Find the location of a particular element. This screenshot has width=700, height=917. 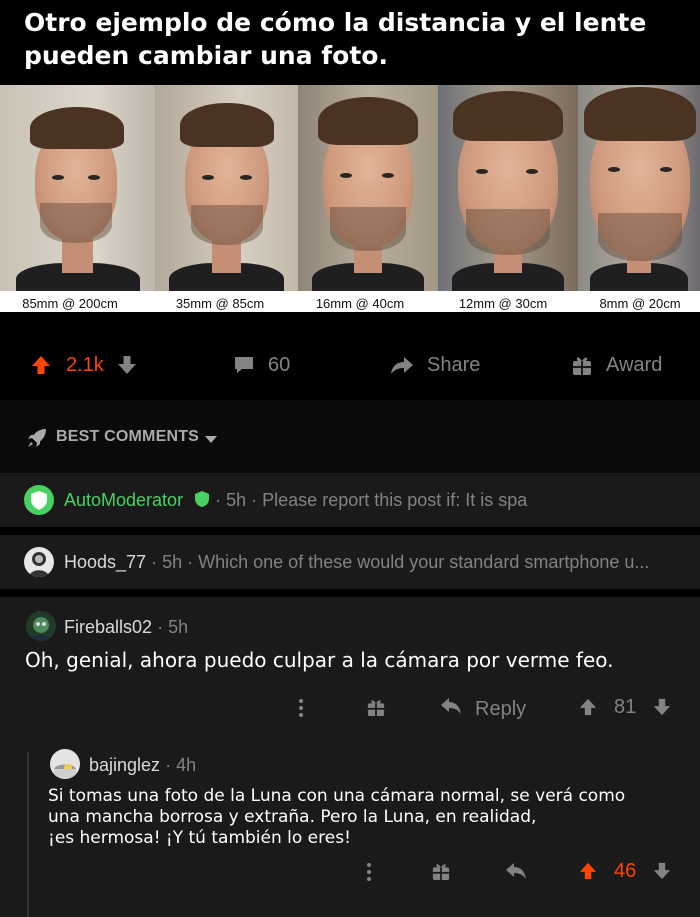

photo-caption: 16mm @ 40cm is located at coordinates (360, 303).